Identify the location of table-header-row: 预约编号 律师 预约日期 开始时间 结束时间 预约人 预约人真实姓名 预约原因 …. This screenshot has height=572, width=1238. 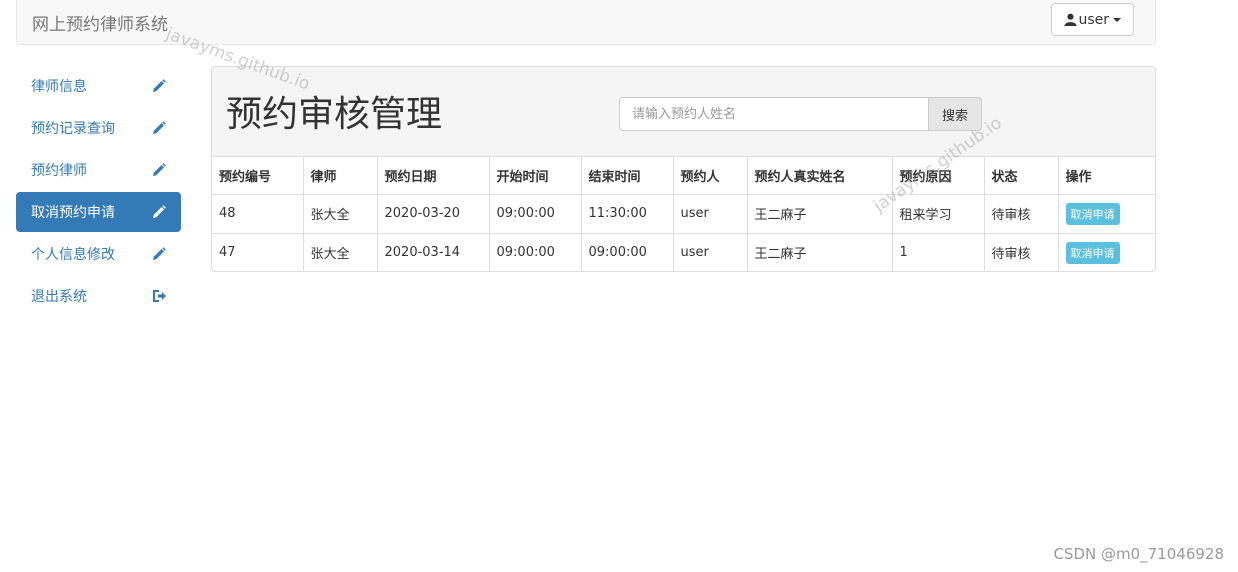
(683, 176).